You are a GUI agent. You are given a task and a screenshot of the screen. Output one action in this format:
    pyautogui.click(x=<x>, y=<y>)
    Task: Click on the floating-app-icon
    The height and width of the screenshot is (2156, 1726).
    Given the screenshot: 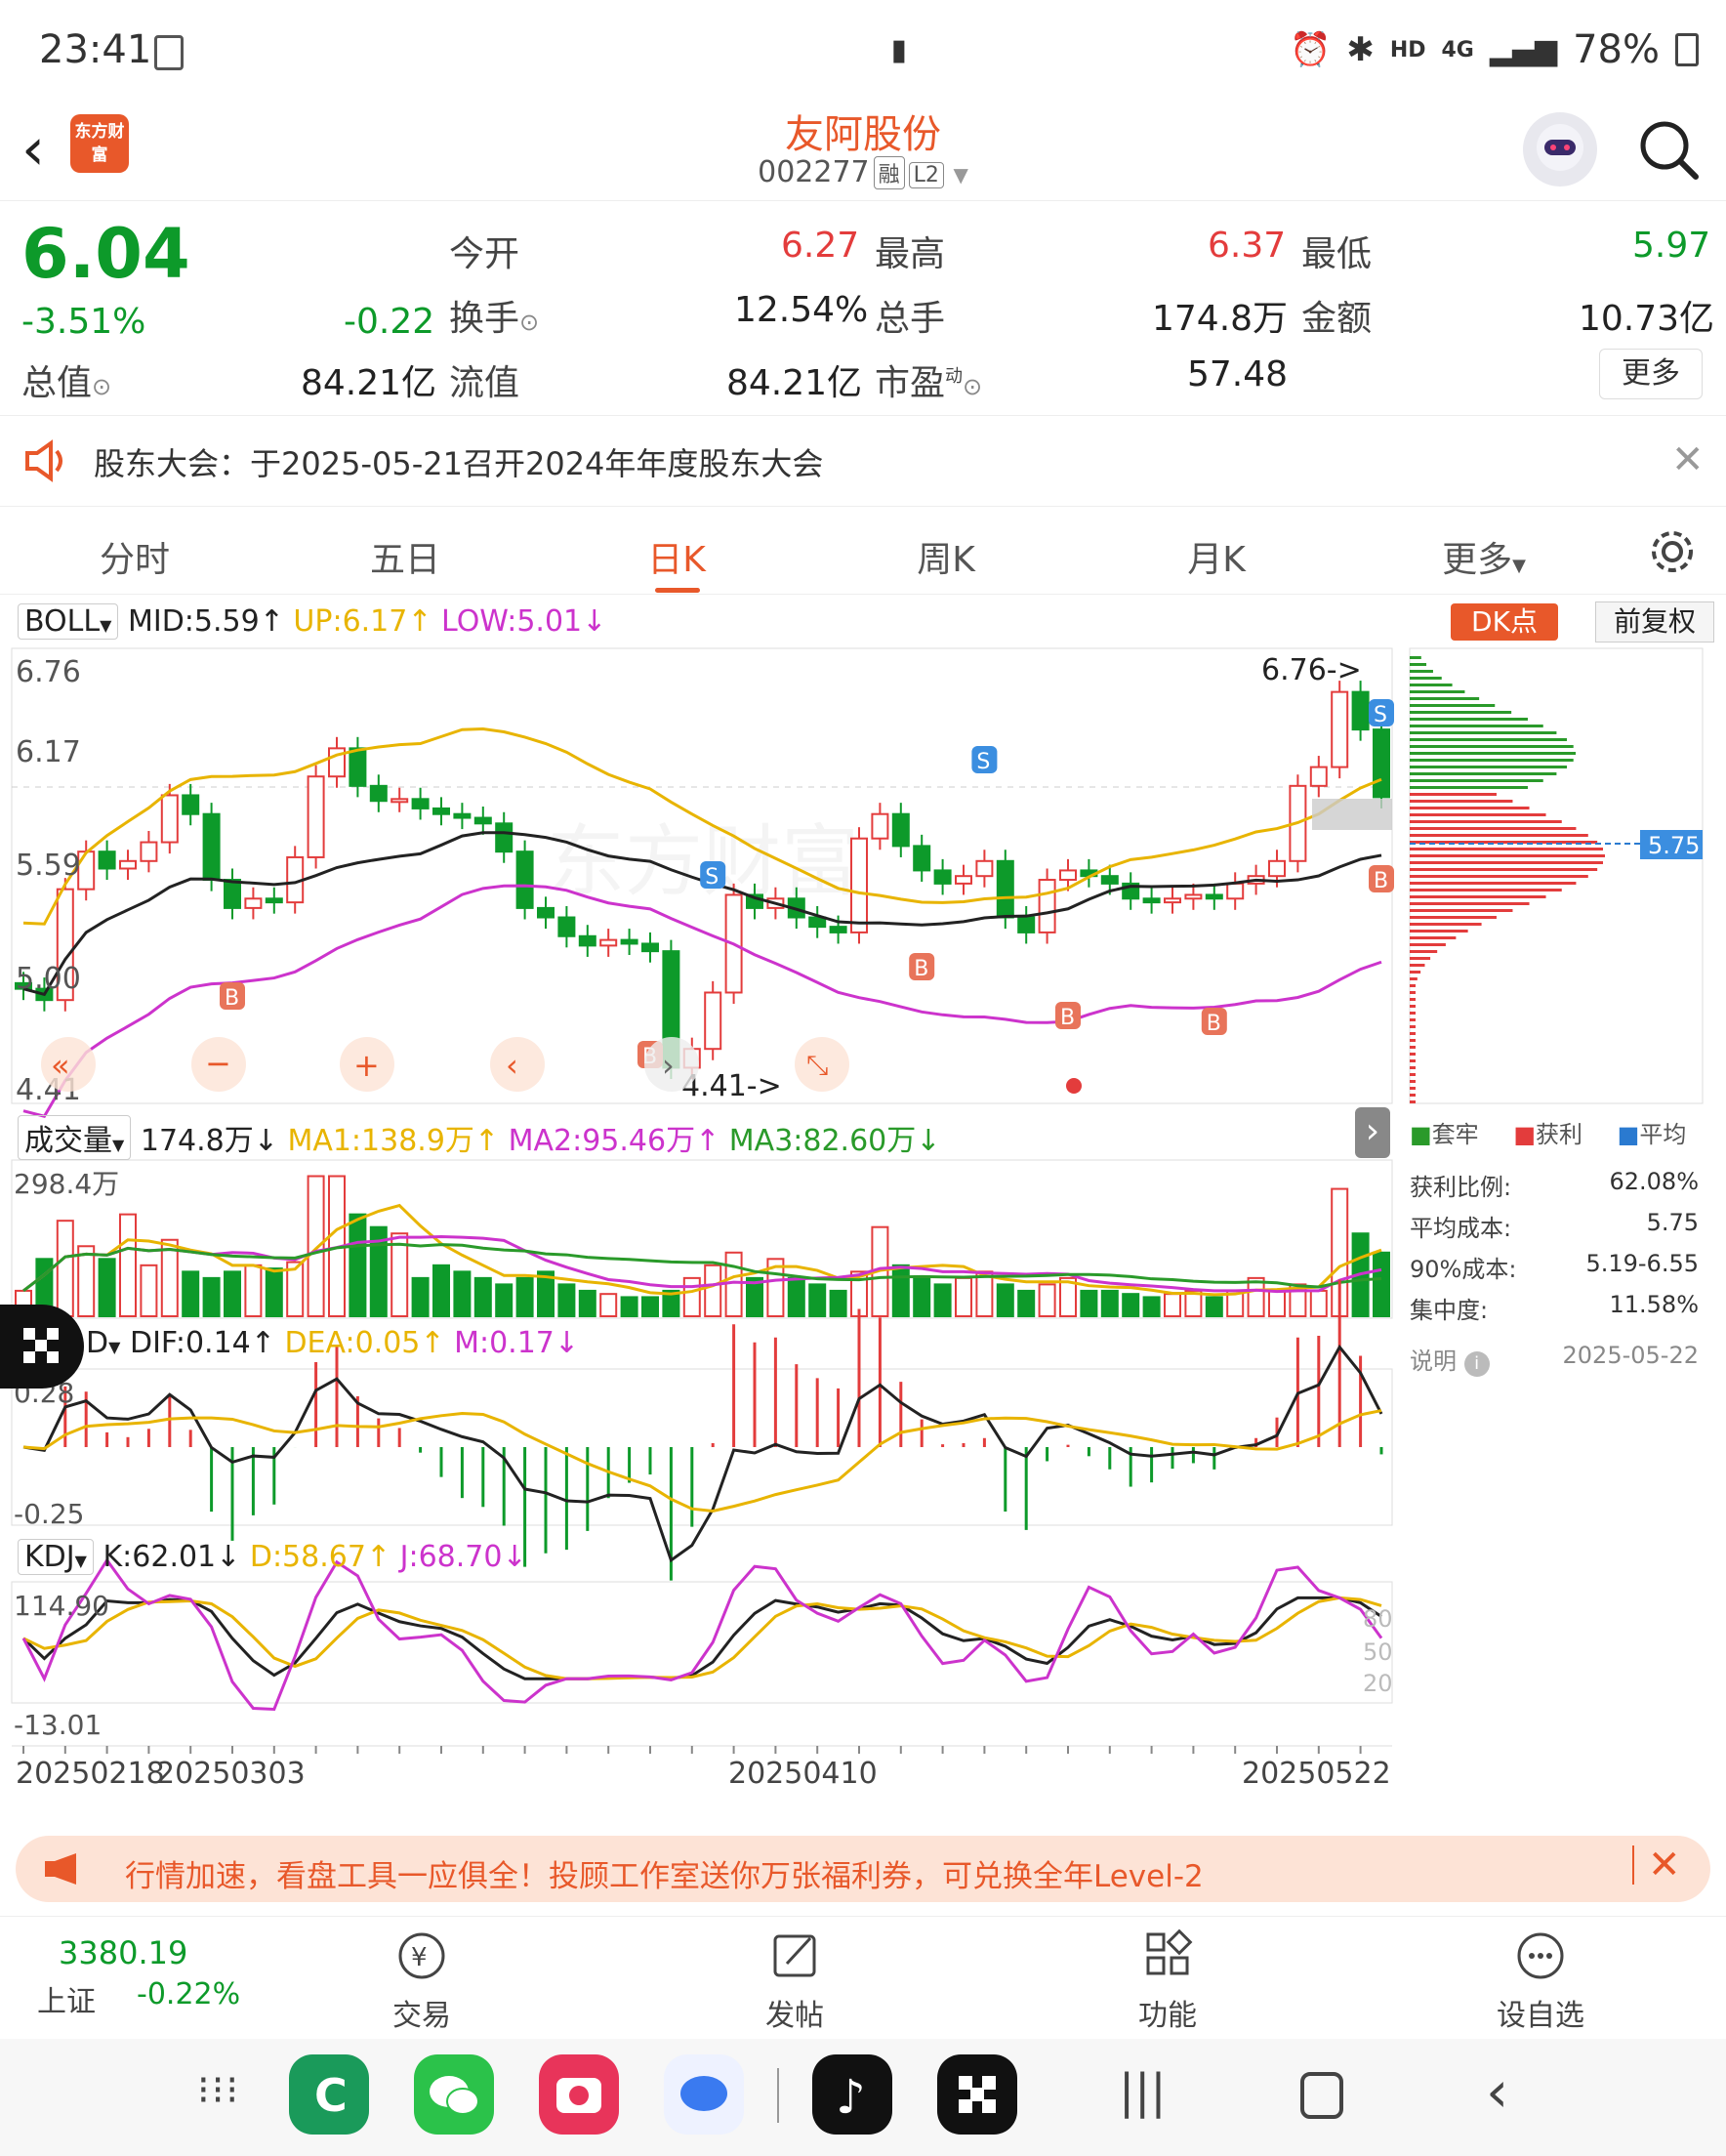 What is the action you would take?
    pyautogui.click(x=42, y=1347)
    